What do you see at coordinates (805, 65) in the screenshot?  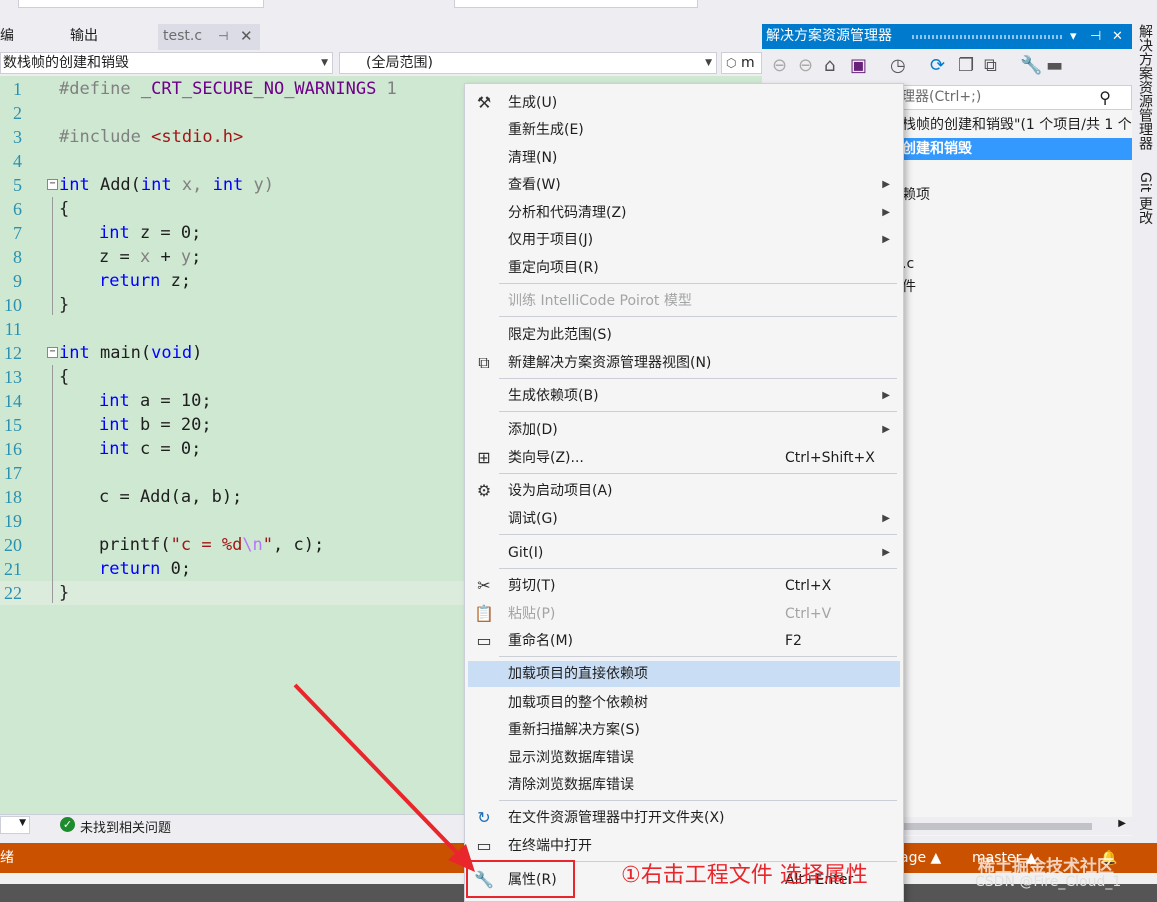 I see `forward-icon: ⊖` at bounding box center [805, 65].